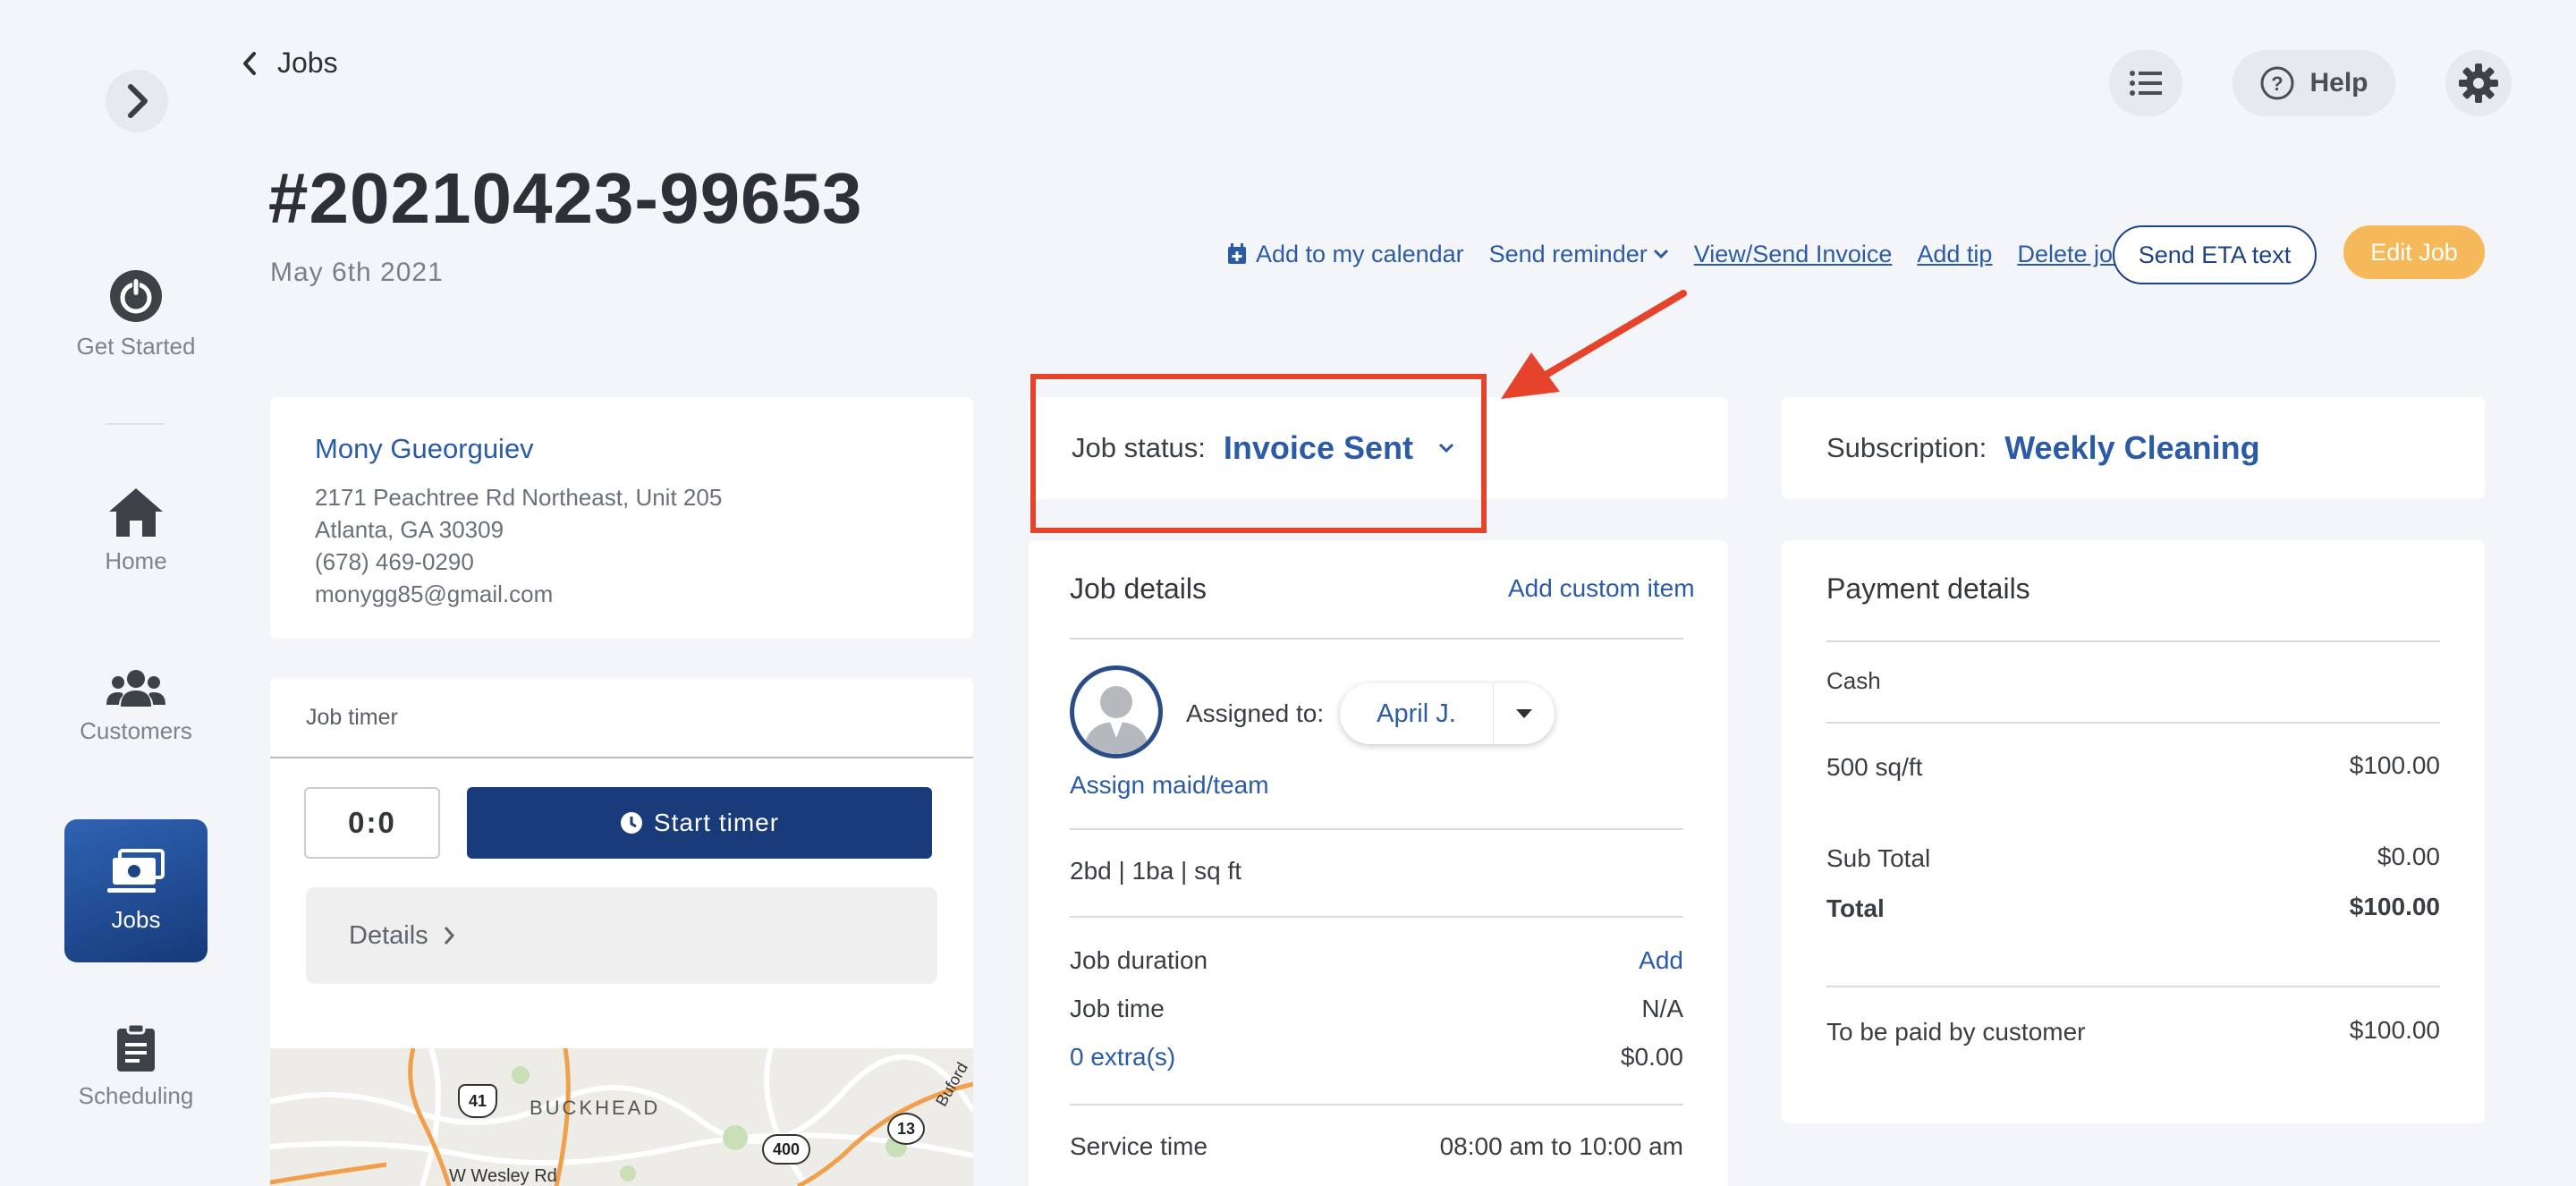 This screenshot has width=2576, height=1186. Describe the element at coordinates (394, 561) in the screenshot. I see `customer-phone: (678) 469-0290` at that location.